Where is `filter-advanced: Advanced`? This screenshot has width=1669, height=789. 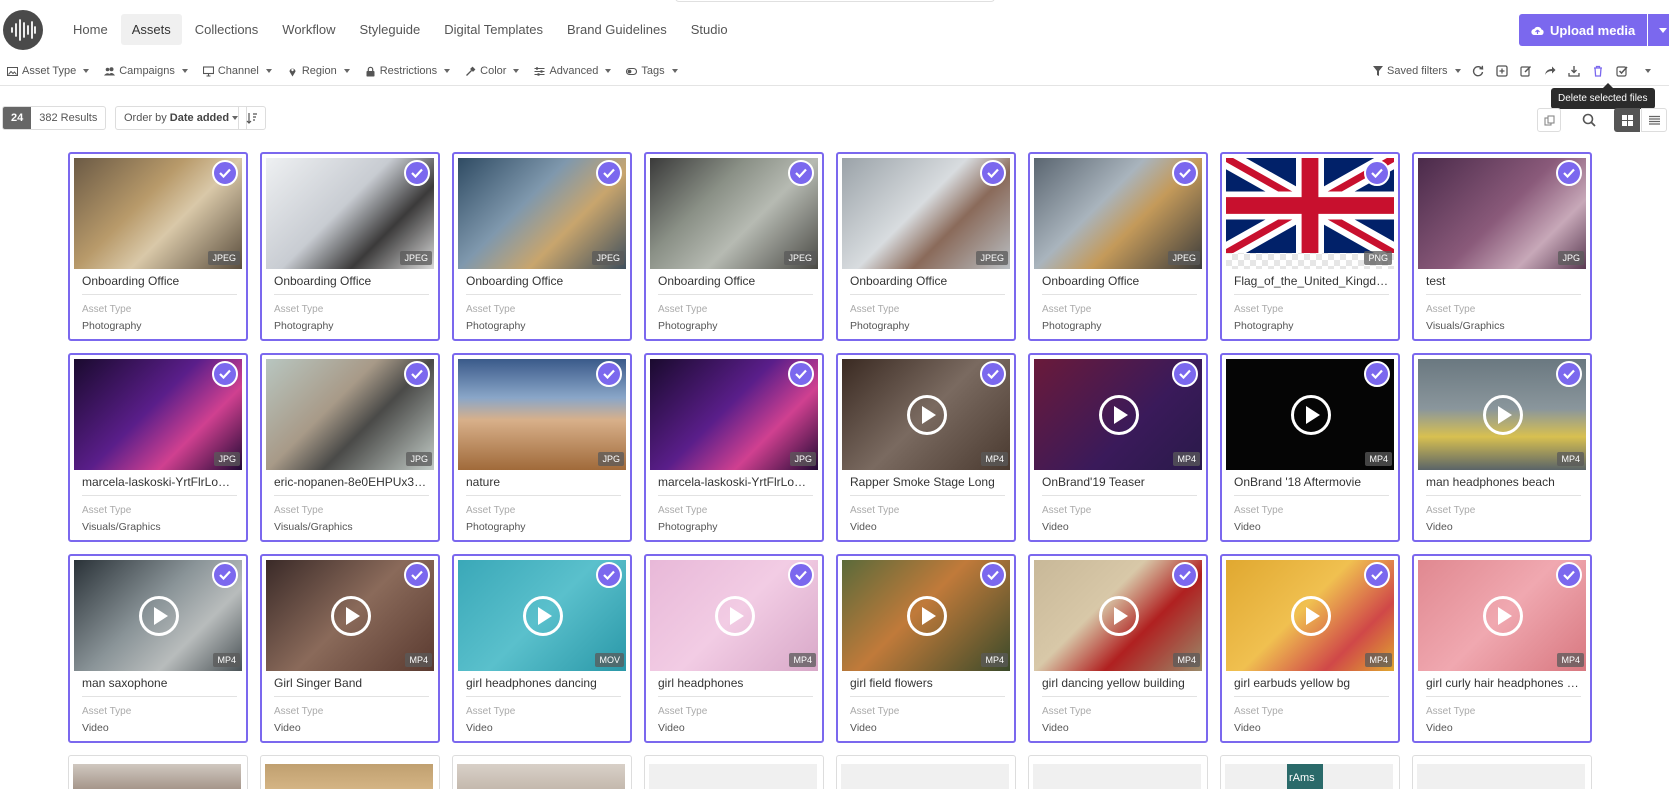
filter-advanced: Advanced is located at coordinates (573, 71).